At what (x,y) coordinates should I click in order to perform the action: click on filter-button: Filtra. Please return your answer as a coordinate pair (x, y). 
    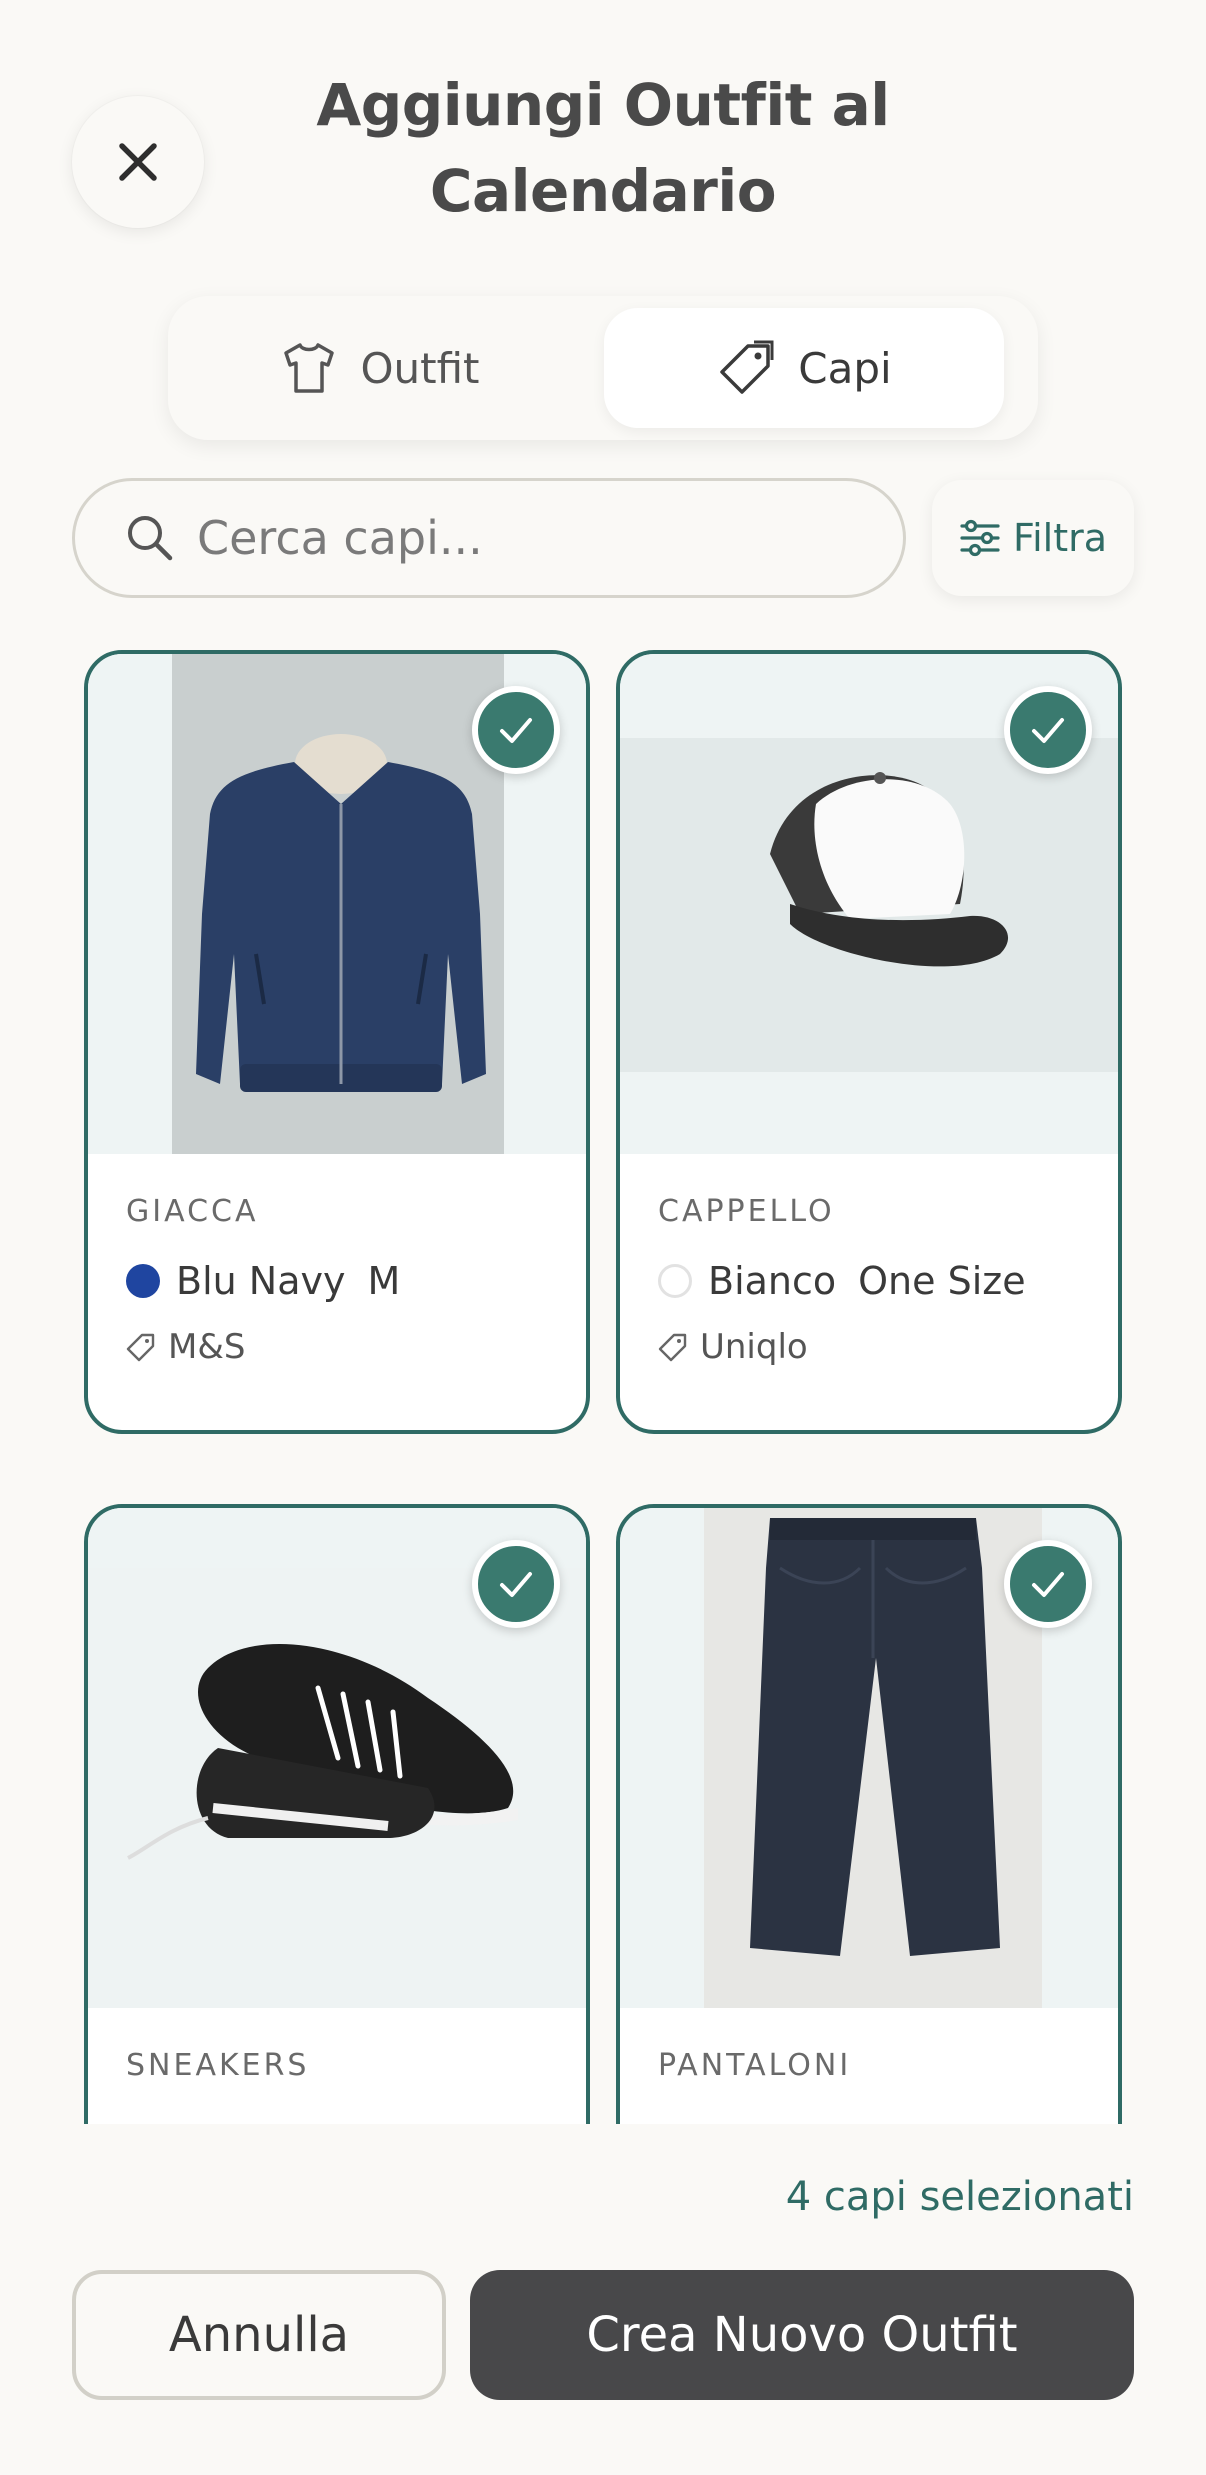
    Looking at the image, I should click on (1033, 538).